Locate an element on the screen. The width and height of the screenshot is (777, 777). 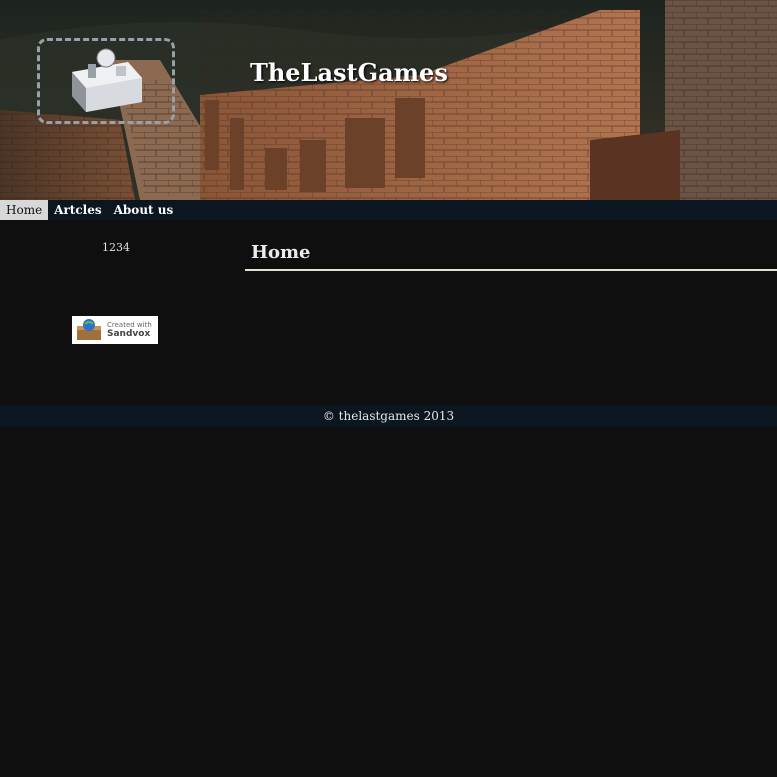
main-nav: Home Artcles About us is located at coordinates (388, 210).